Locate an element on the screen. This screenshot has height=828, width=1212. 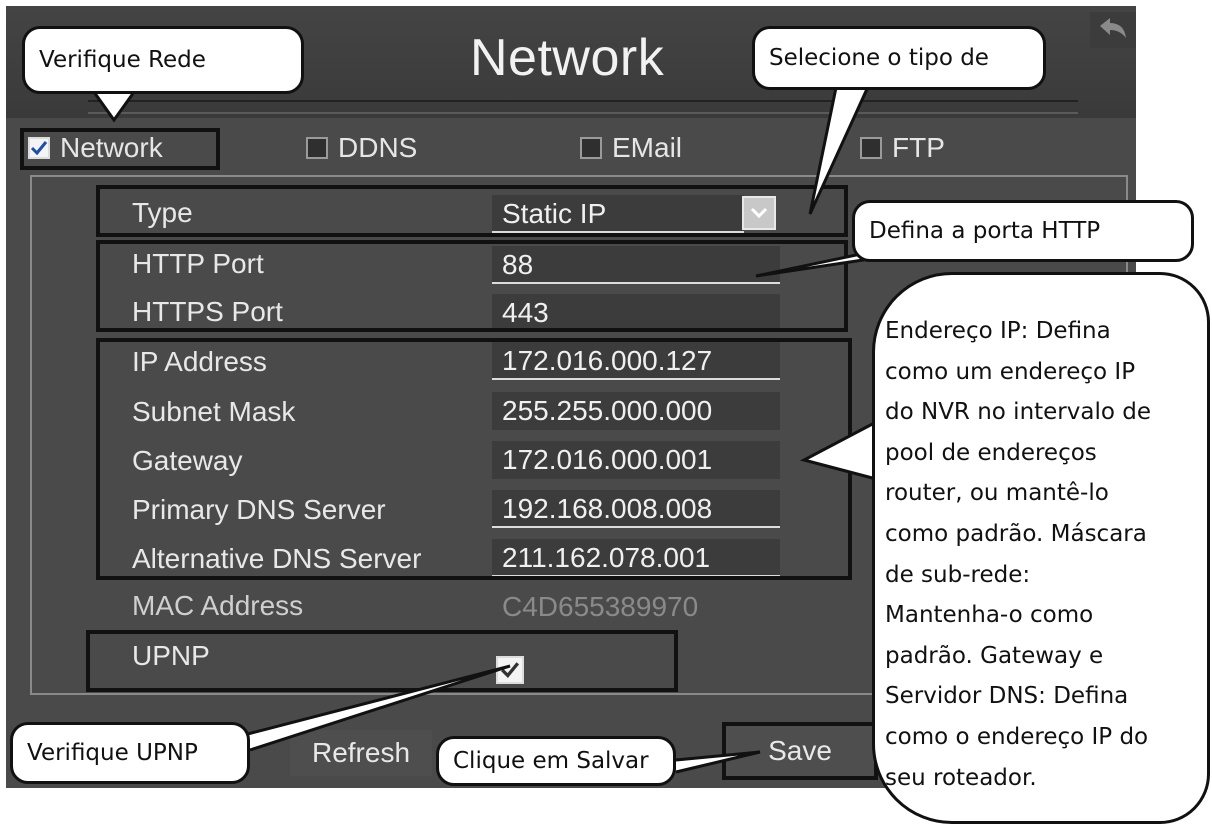
callout-verify-network: Verifique Rede is located at coordinates (163, 60).